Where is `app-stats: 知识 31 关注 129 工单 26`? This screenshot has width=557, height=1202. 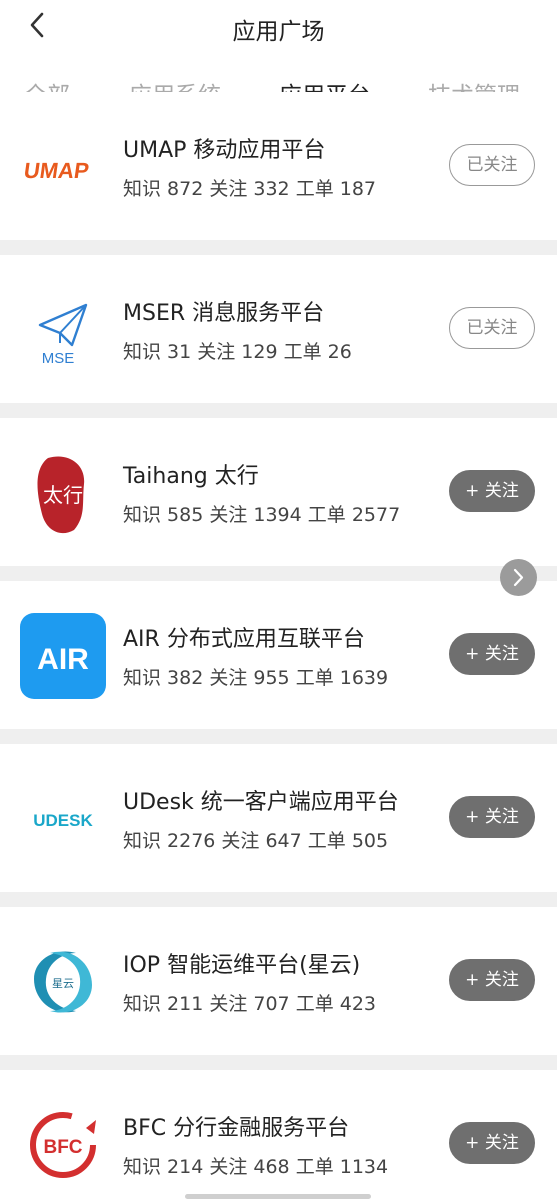
app-stats: 知识 31 关注 129 工单 26 is located at coordinates (237, 352).